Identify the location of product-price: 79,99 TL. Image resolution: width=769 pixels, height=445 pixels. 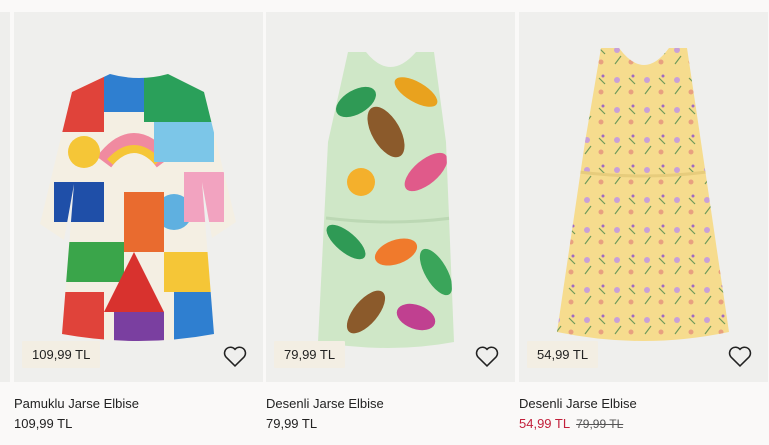
(291, 423).